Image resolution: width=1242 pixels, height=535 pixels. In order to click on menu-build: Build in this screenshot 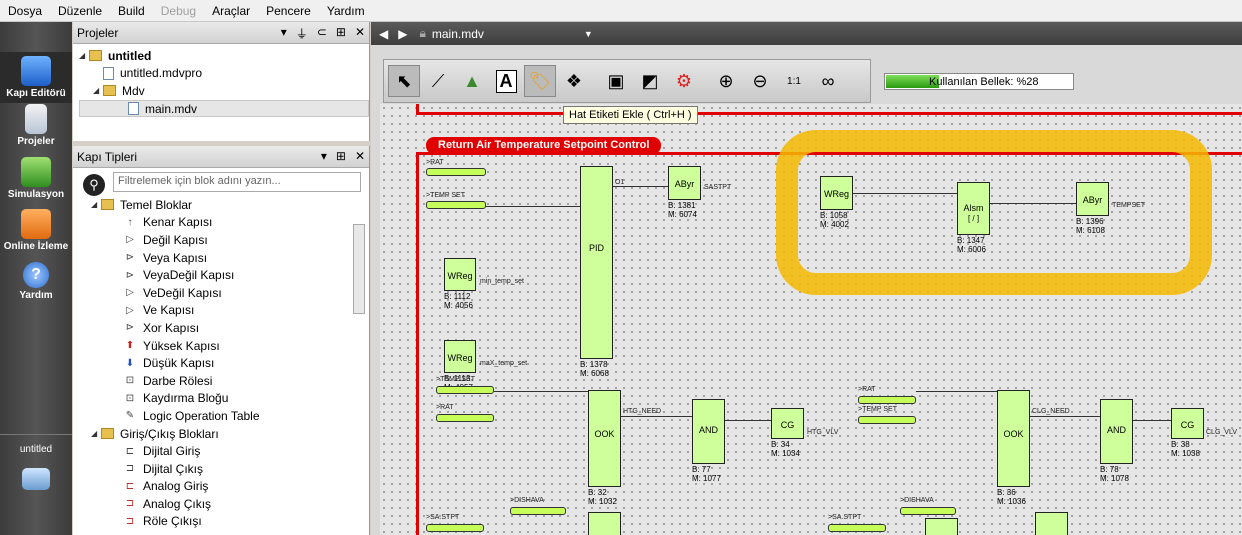, I will do `click(131, 11)`.